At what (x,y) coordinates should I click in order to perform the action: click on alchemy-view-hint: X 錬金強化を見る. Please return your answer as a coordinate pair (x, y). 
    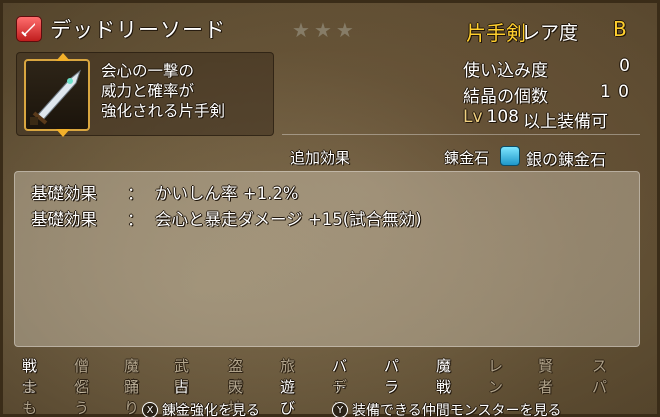
    Looking at the image, I should click on (201, 408).